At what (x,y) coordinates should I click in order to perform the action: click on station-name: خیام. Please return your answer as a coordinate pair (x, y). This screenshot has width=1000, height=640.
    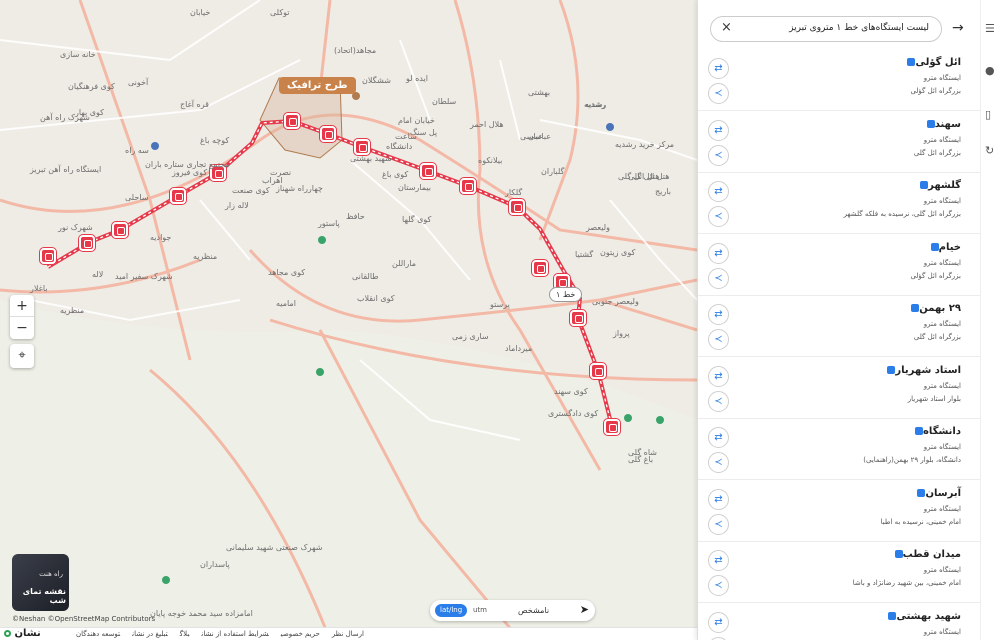
    Looking at the image, I should click on (944, 247).